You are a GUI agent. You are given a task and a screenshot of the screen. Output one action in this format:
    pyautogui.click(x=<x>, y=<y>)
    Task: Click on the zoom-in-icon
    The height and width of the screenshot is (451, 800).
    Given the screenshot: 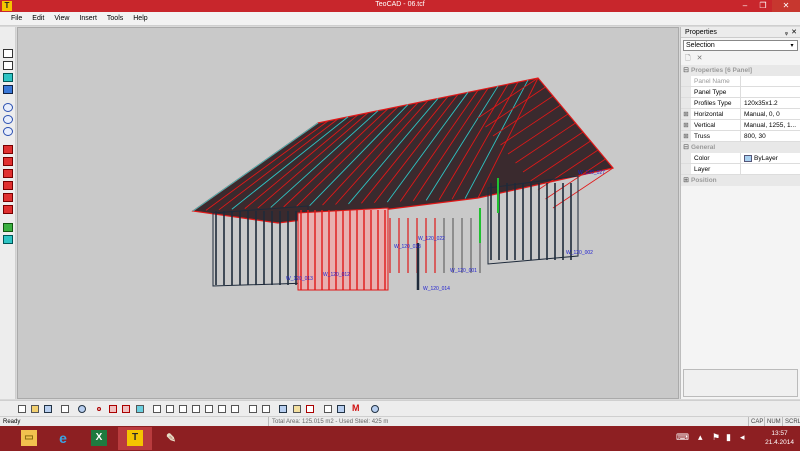 What is the action you would take?
    pyautogui.click(x=8, y=107)
    